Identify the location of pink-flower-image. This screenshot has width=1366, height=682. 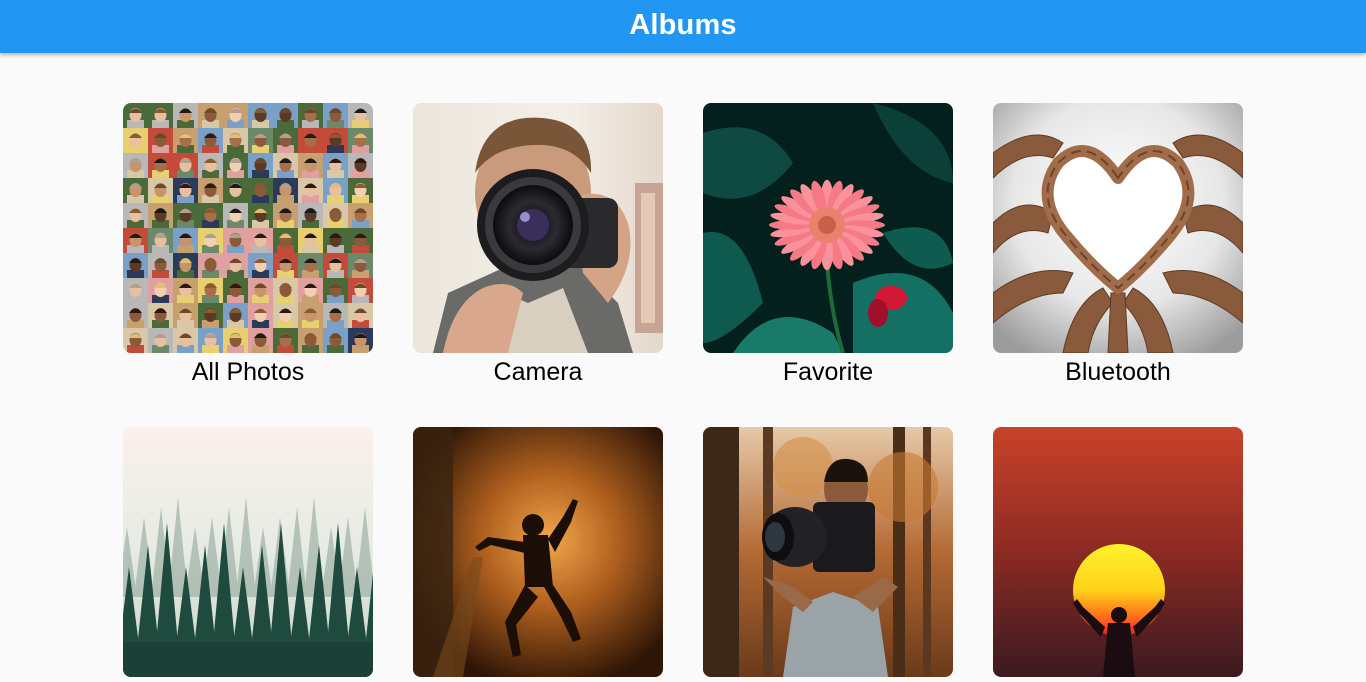
(828, 228).